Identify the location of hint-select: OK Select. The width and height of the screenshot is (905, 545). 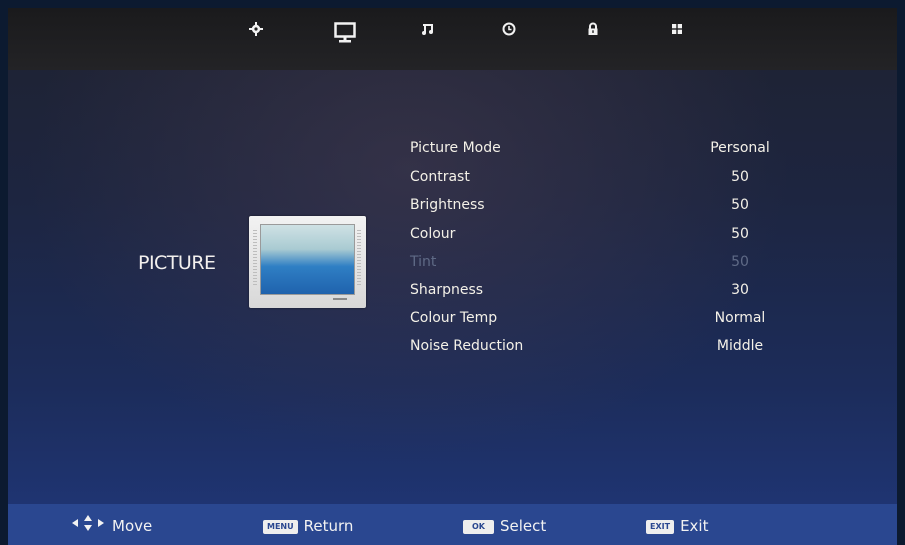
(504, 526).